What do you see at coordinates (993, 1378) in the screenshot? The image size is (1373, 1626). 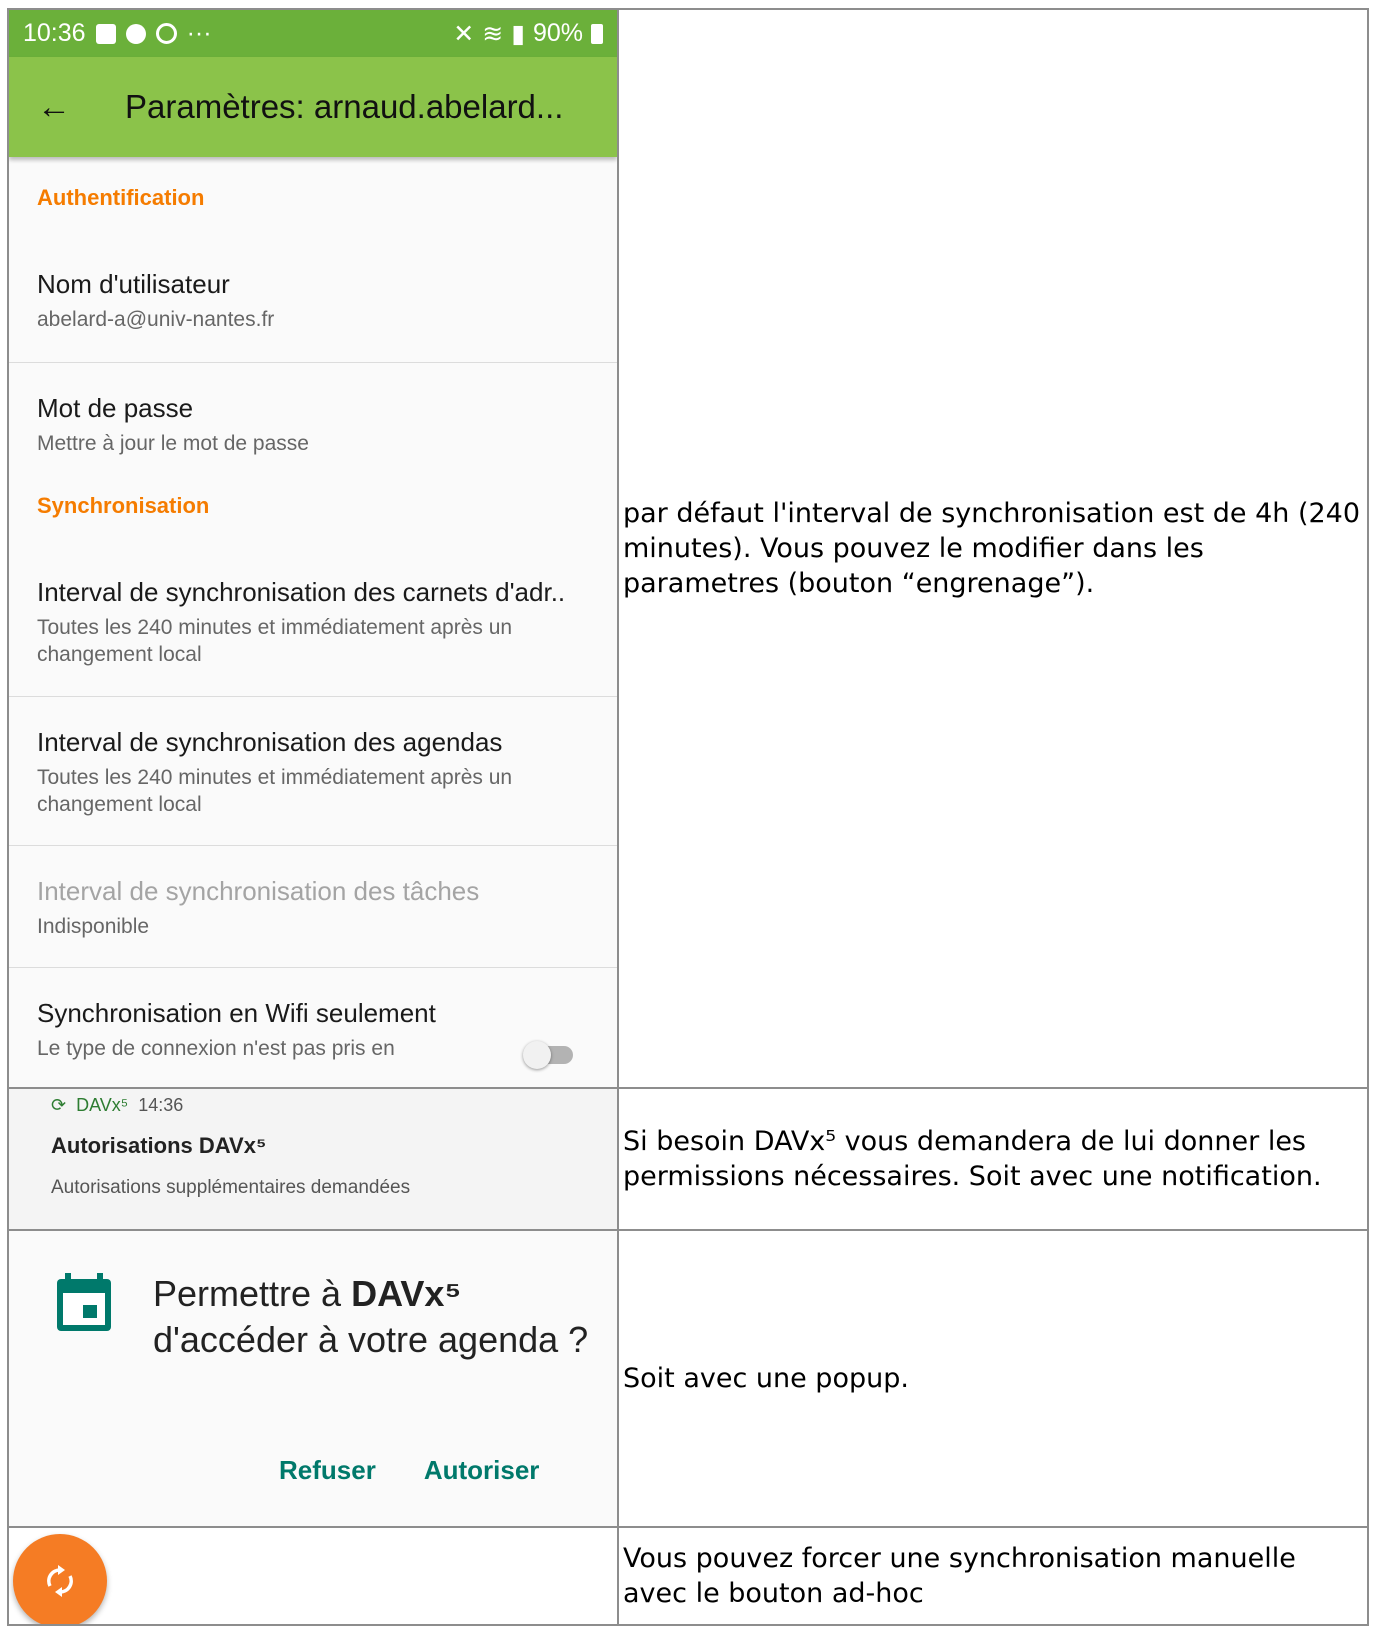 I see `note-cell: Soit avec une popup.` at bounding box center [993, 1378].